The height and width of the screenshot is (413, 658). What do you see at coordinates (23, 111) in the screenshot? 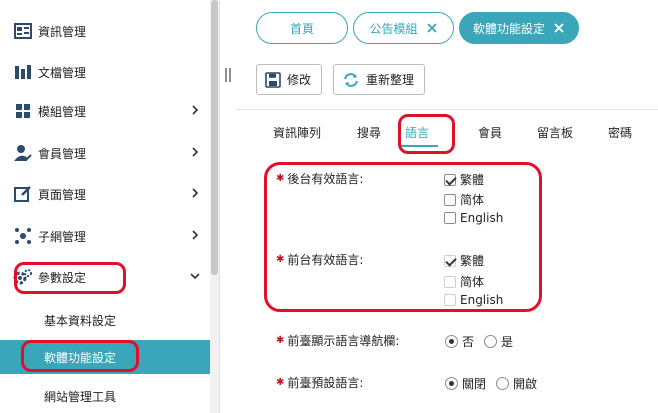
I see `modules-grid-icon` at bounding box center [23, 111].